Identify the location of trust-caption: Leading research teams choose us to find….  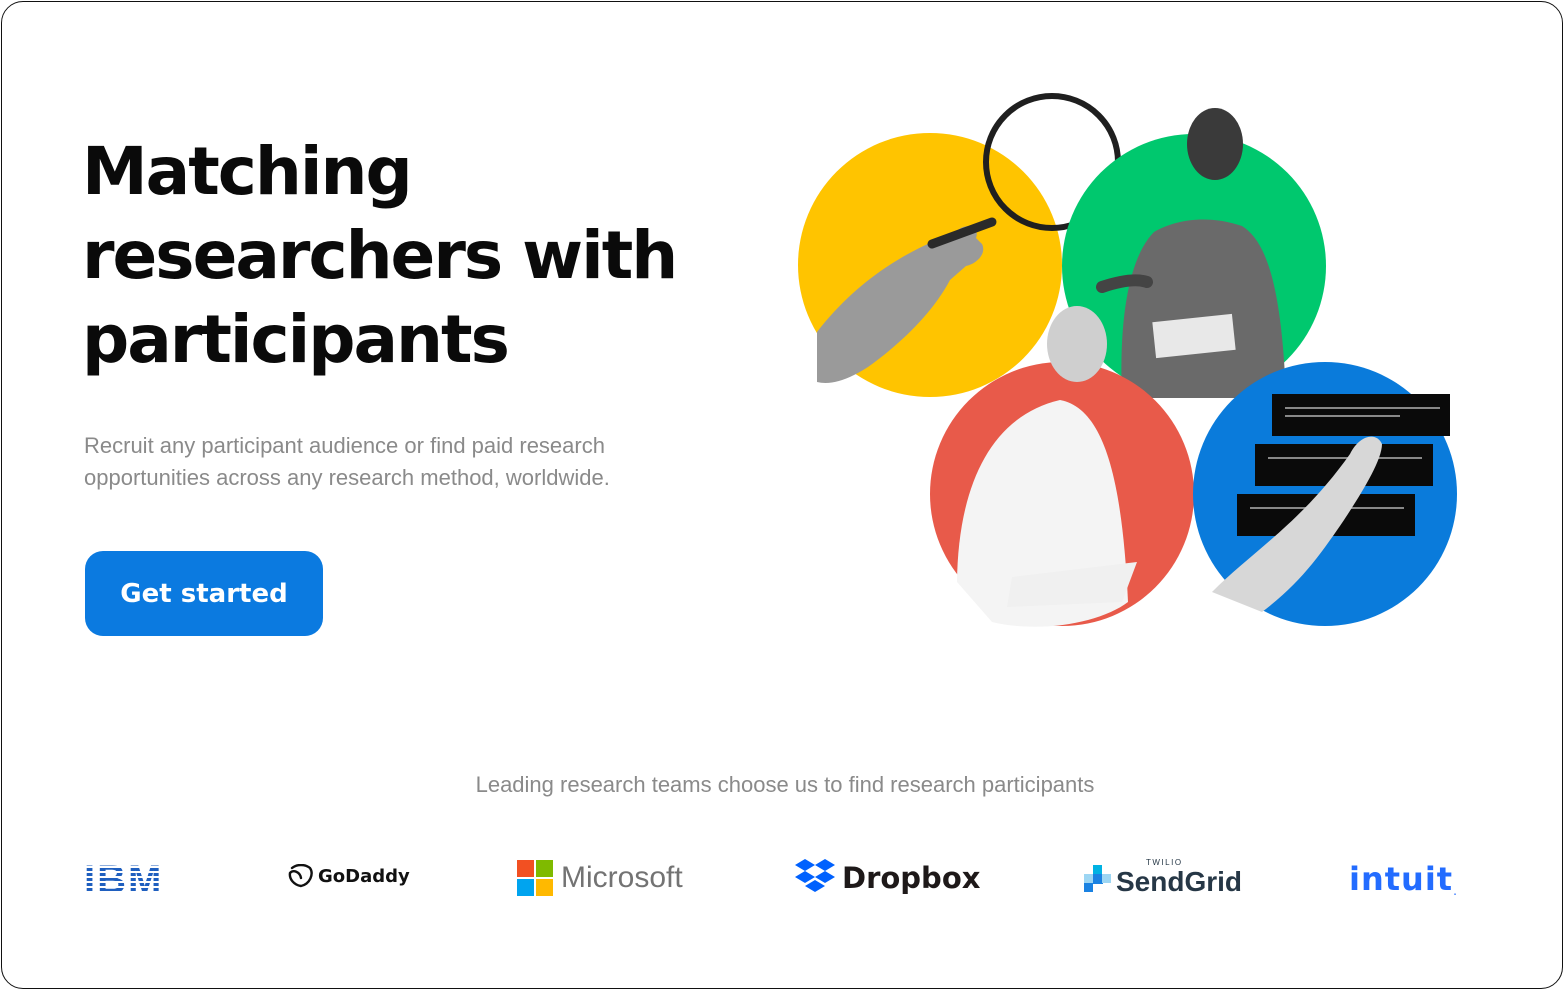
(785, 784).